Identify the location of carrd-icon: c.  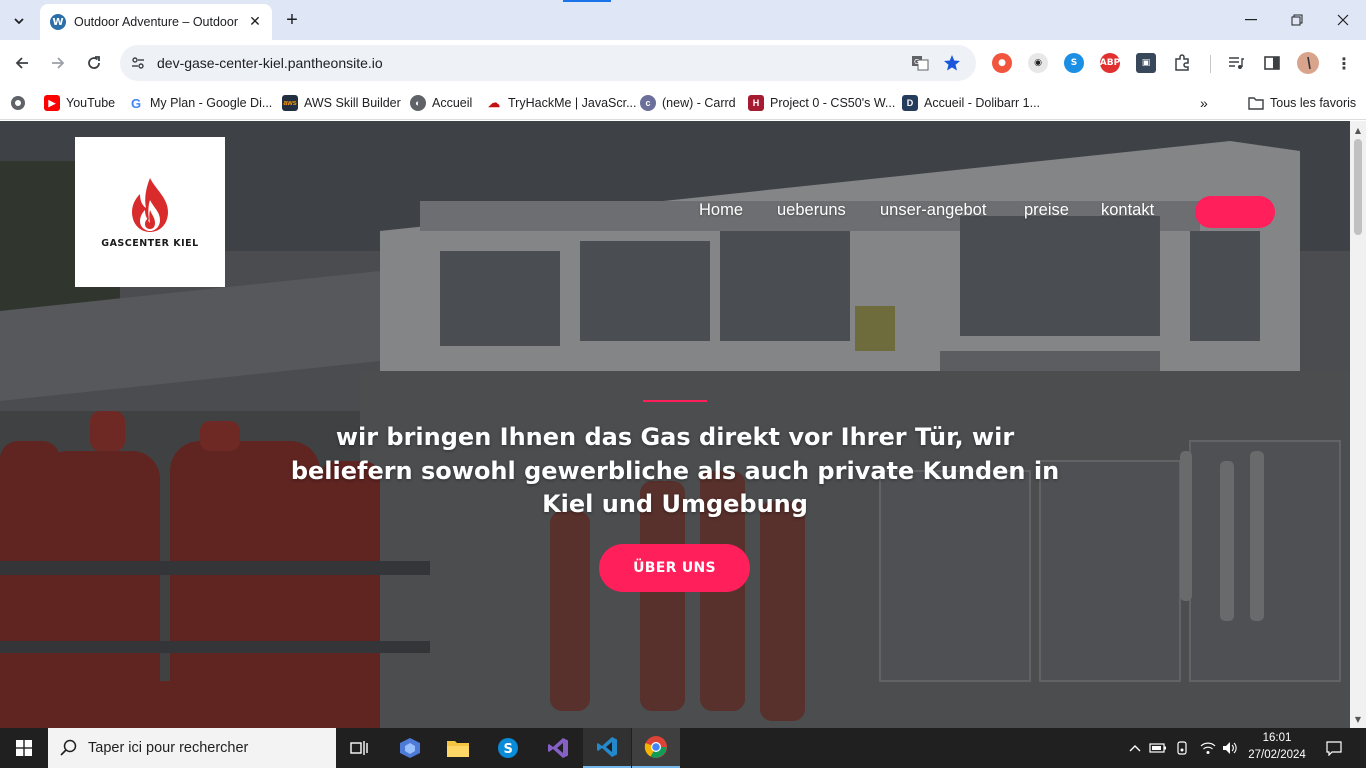
(648, 103).